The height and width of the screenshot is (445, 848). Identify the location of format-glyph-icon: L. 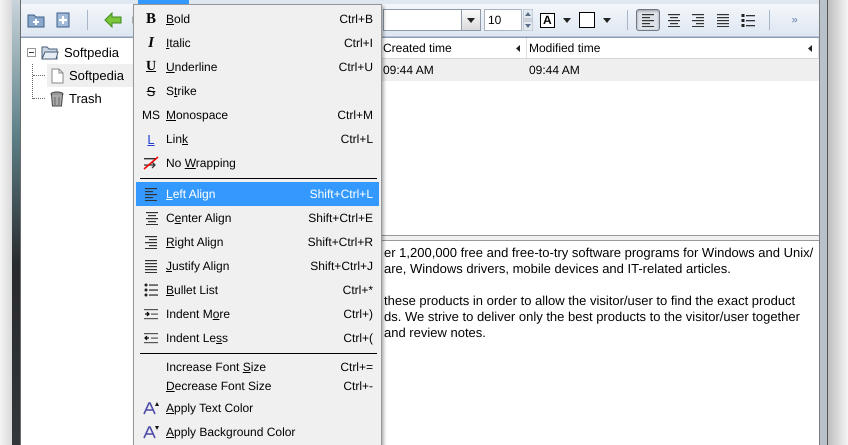
(151, 139).